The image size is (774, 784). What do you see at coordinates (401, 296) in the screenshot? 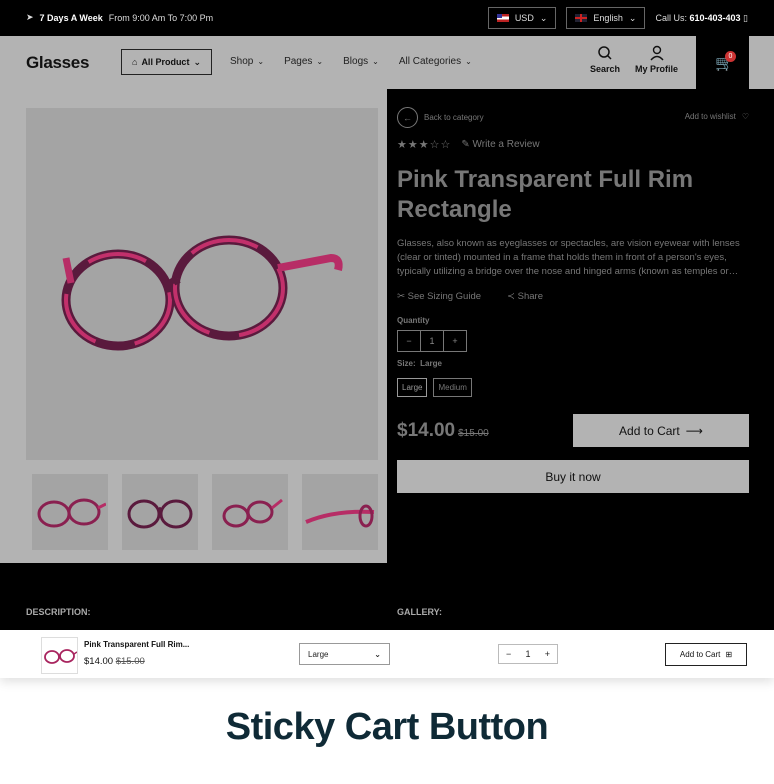
I see `scissors-icon: ✂` at bounding box center [401, 296].